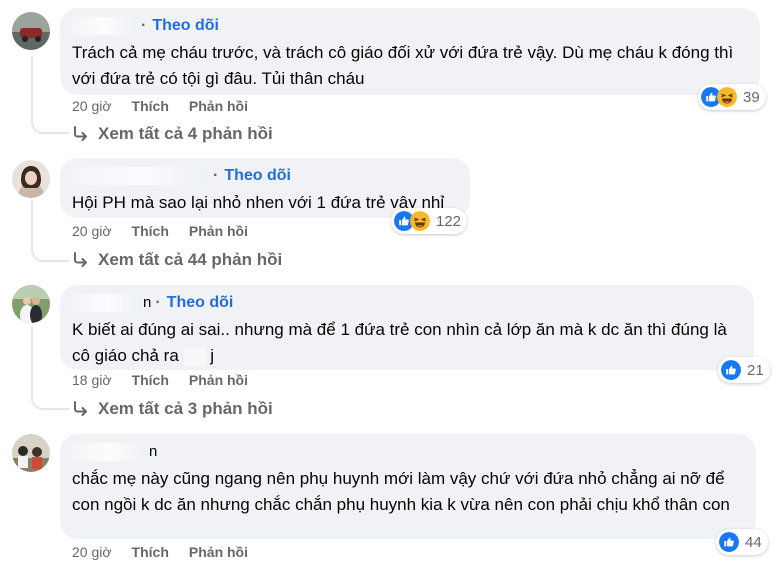 The height and width of the screenshot is (568, 780). What do you see at coordinates (190, 259) in the screenshot?
I see `view-replies-label: Xem tất cả 44 phản hồi` at bounding box center [190, 259].